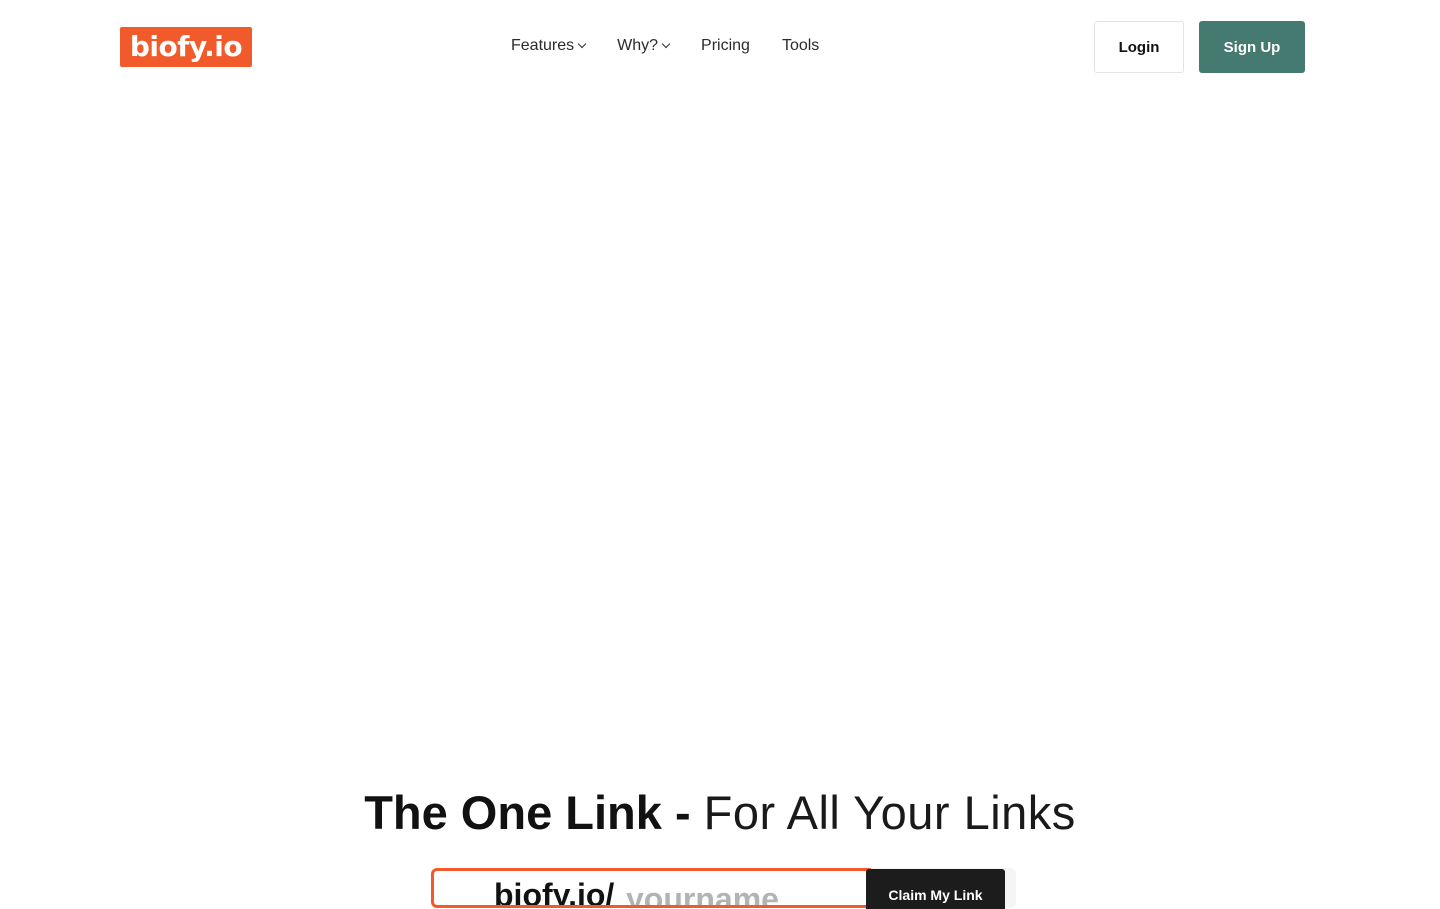 Image resolution: width=1440 pixels, height=909 pixels. I want to click on nav-item-why: Why?, so click(644, 46).